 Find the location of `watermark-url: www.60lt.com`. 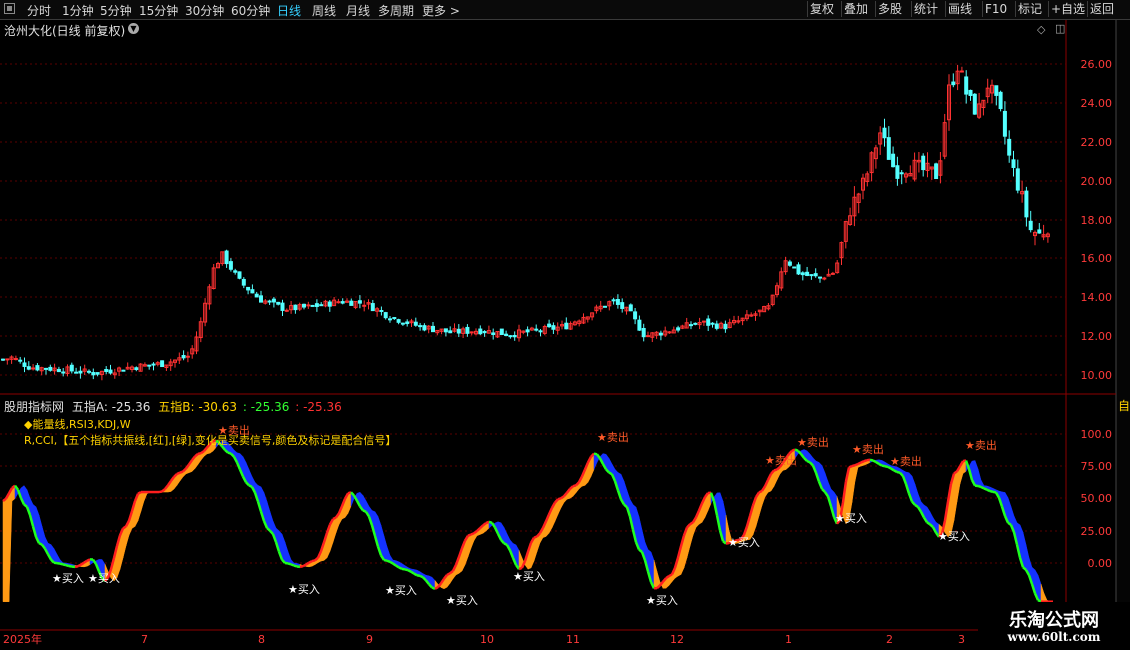

watermark-url: www.60lt.com is located at coordinates (1054, 637).